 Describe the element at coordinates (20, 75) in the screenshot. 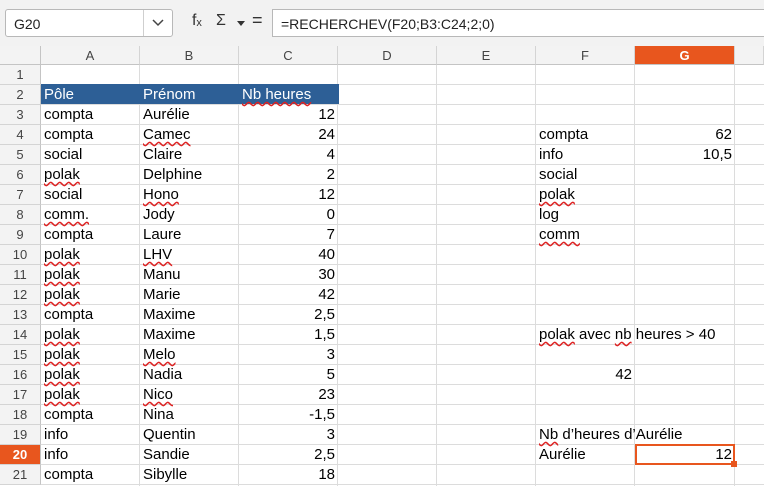

I see `row-header-1: 1` at that location.